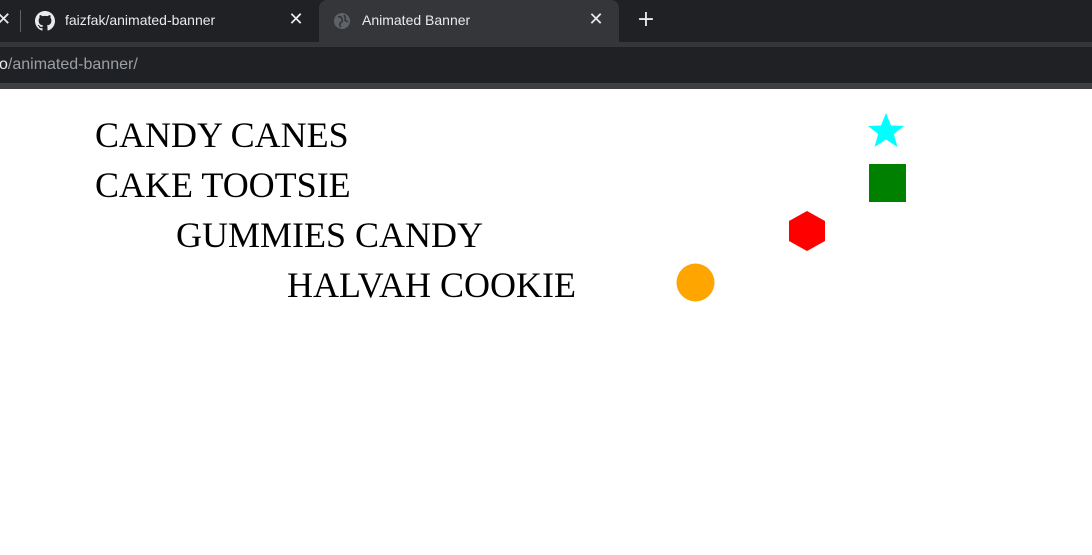 Image resolution: width=1092 pixels, height=555 pixels. I want to click on new-tab-button: +, so click(646, 21).